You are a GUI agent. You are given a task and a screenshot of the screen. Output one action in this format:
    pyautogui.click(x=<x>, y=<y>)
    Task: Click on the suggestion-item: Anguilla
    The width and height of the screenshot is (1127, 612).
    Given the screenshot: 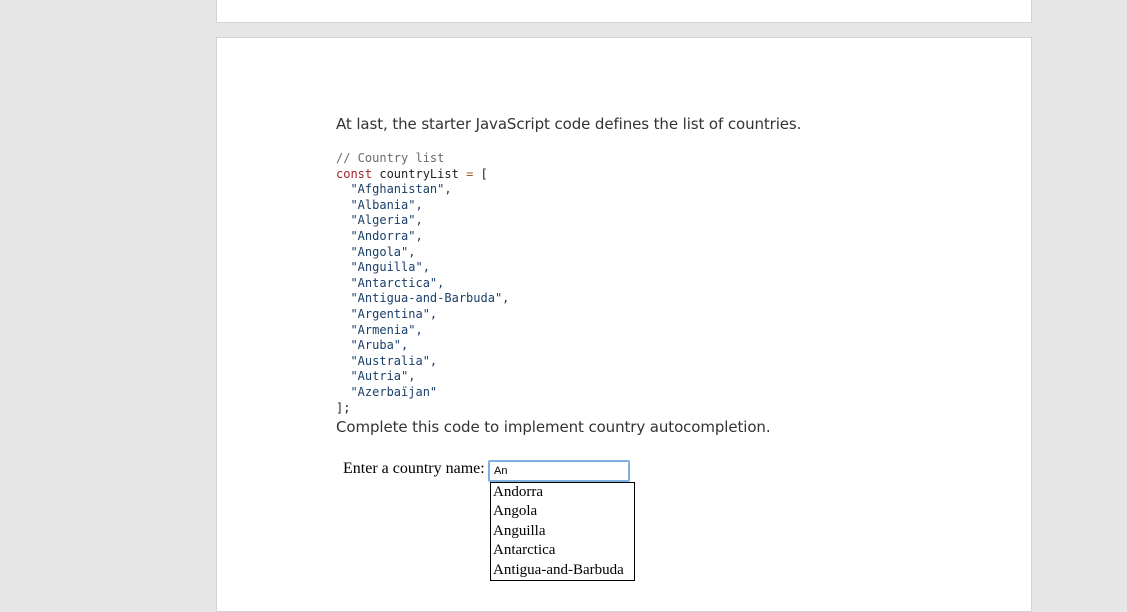 What is the action you would take?
    pyautogui.click(x=562, y=531)
    